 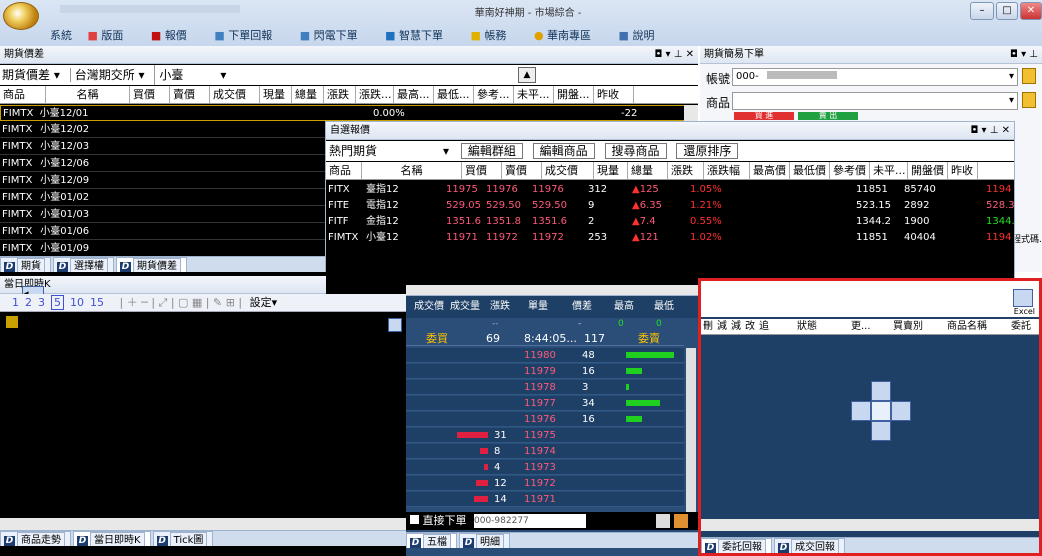 I want to click on table-row: FIMTX 小臺12/03, so click(x=163, y=147).